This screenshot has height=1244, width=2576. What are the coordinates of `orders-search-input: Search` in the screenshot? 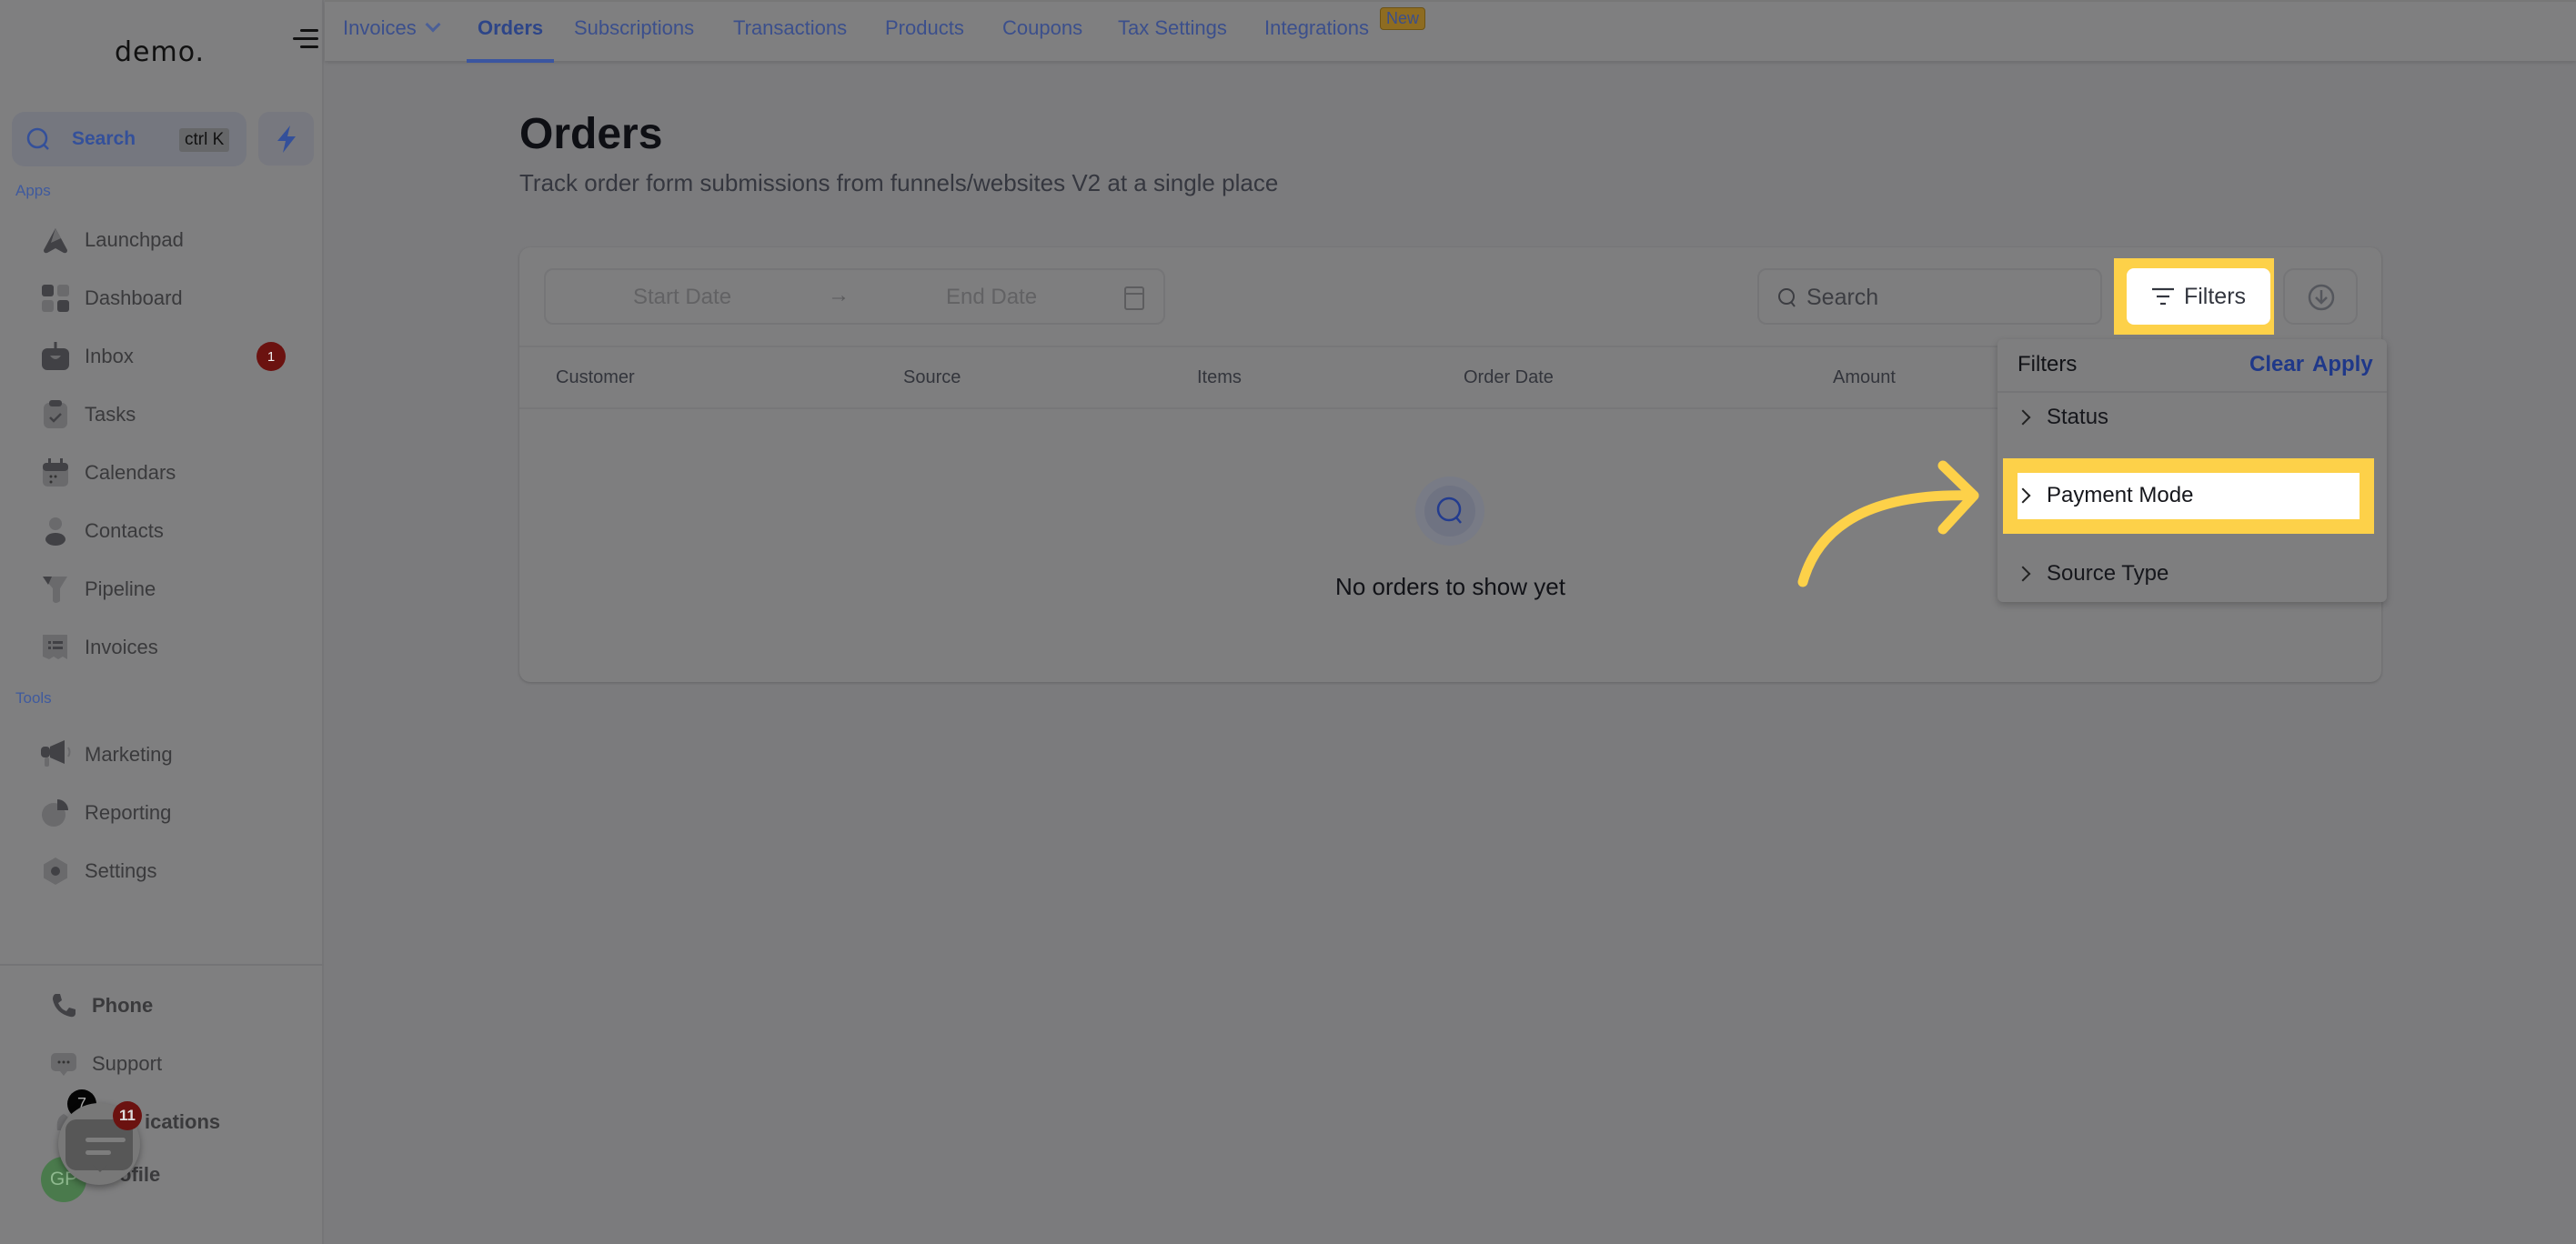 It's located at (1929, 296).